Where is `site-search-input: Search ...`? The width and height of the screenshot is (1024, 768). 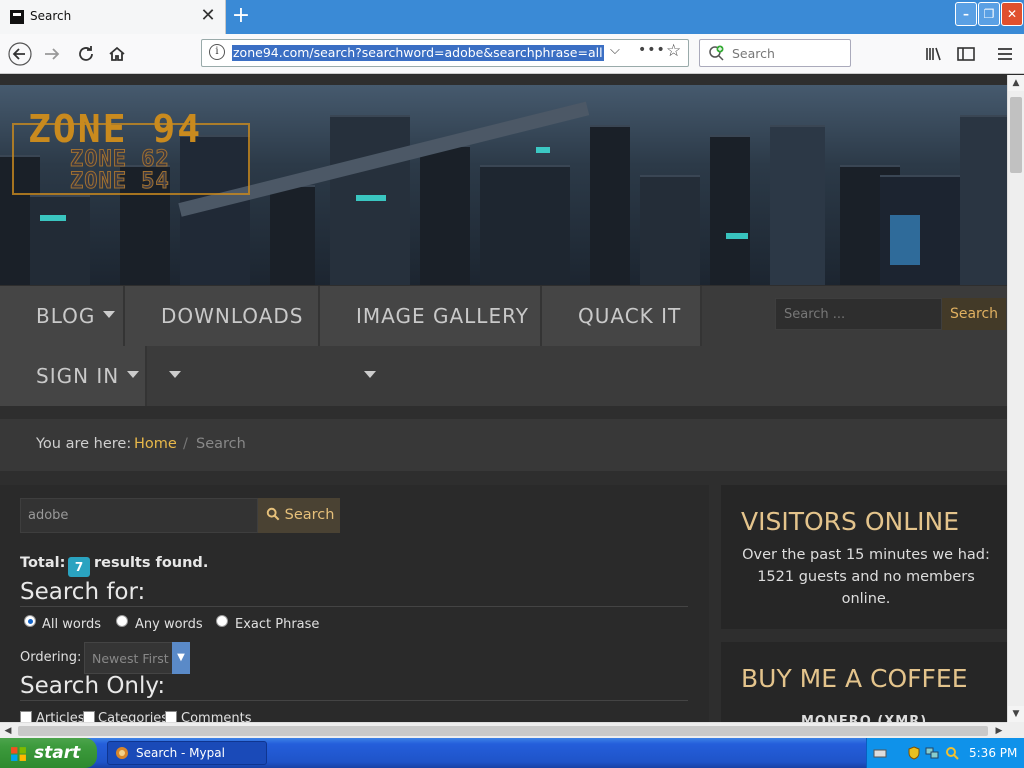
site-search-input: Search ... is located at coordinates (858, 314).